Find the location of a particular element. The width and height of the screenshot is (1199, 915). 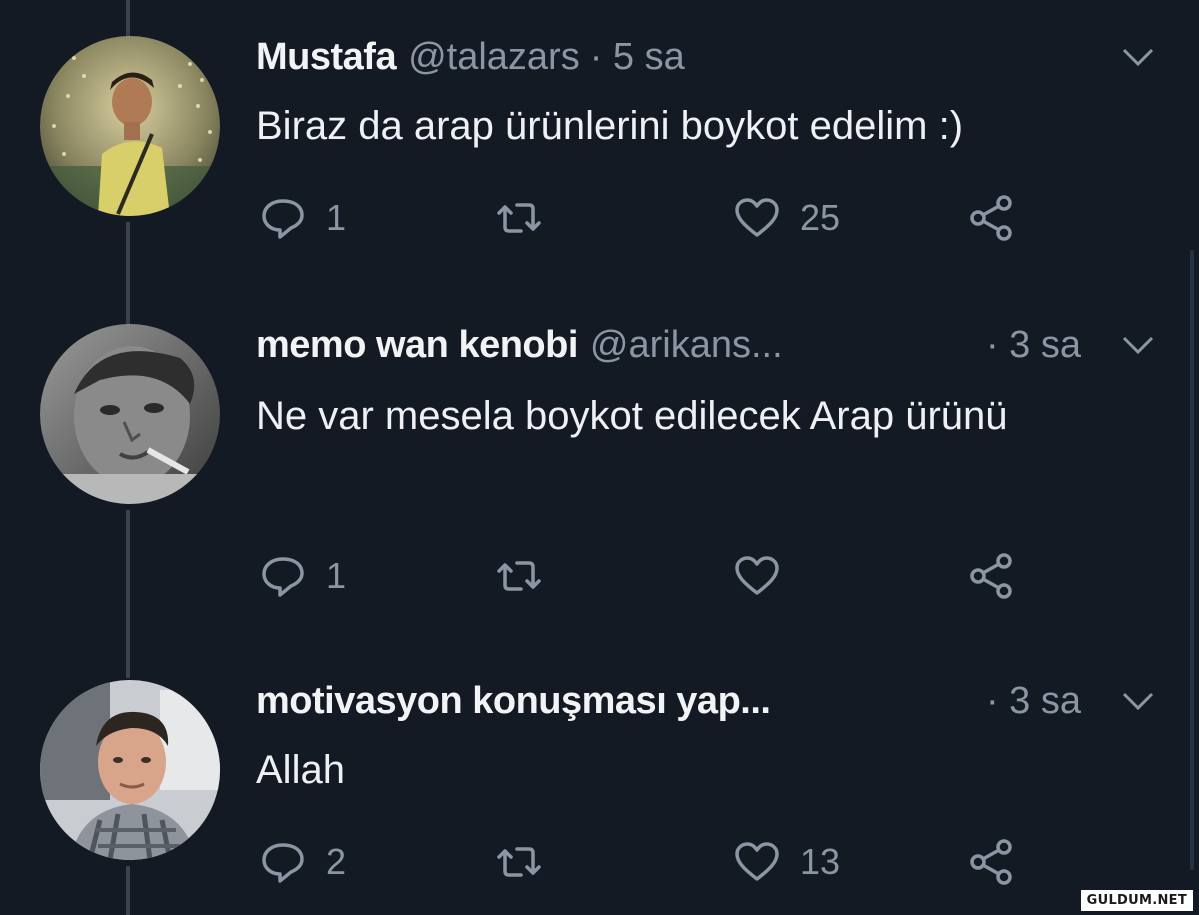

chevron-down-icon is located at coordinates (1138, 701).